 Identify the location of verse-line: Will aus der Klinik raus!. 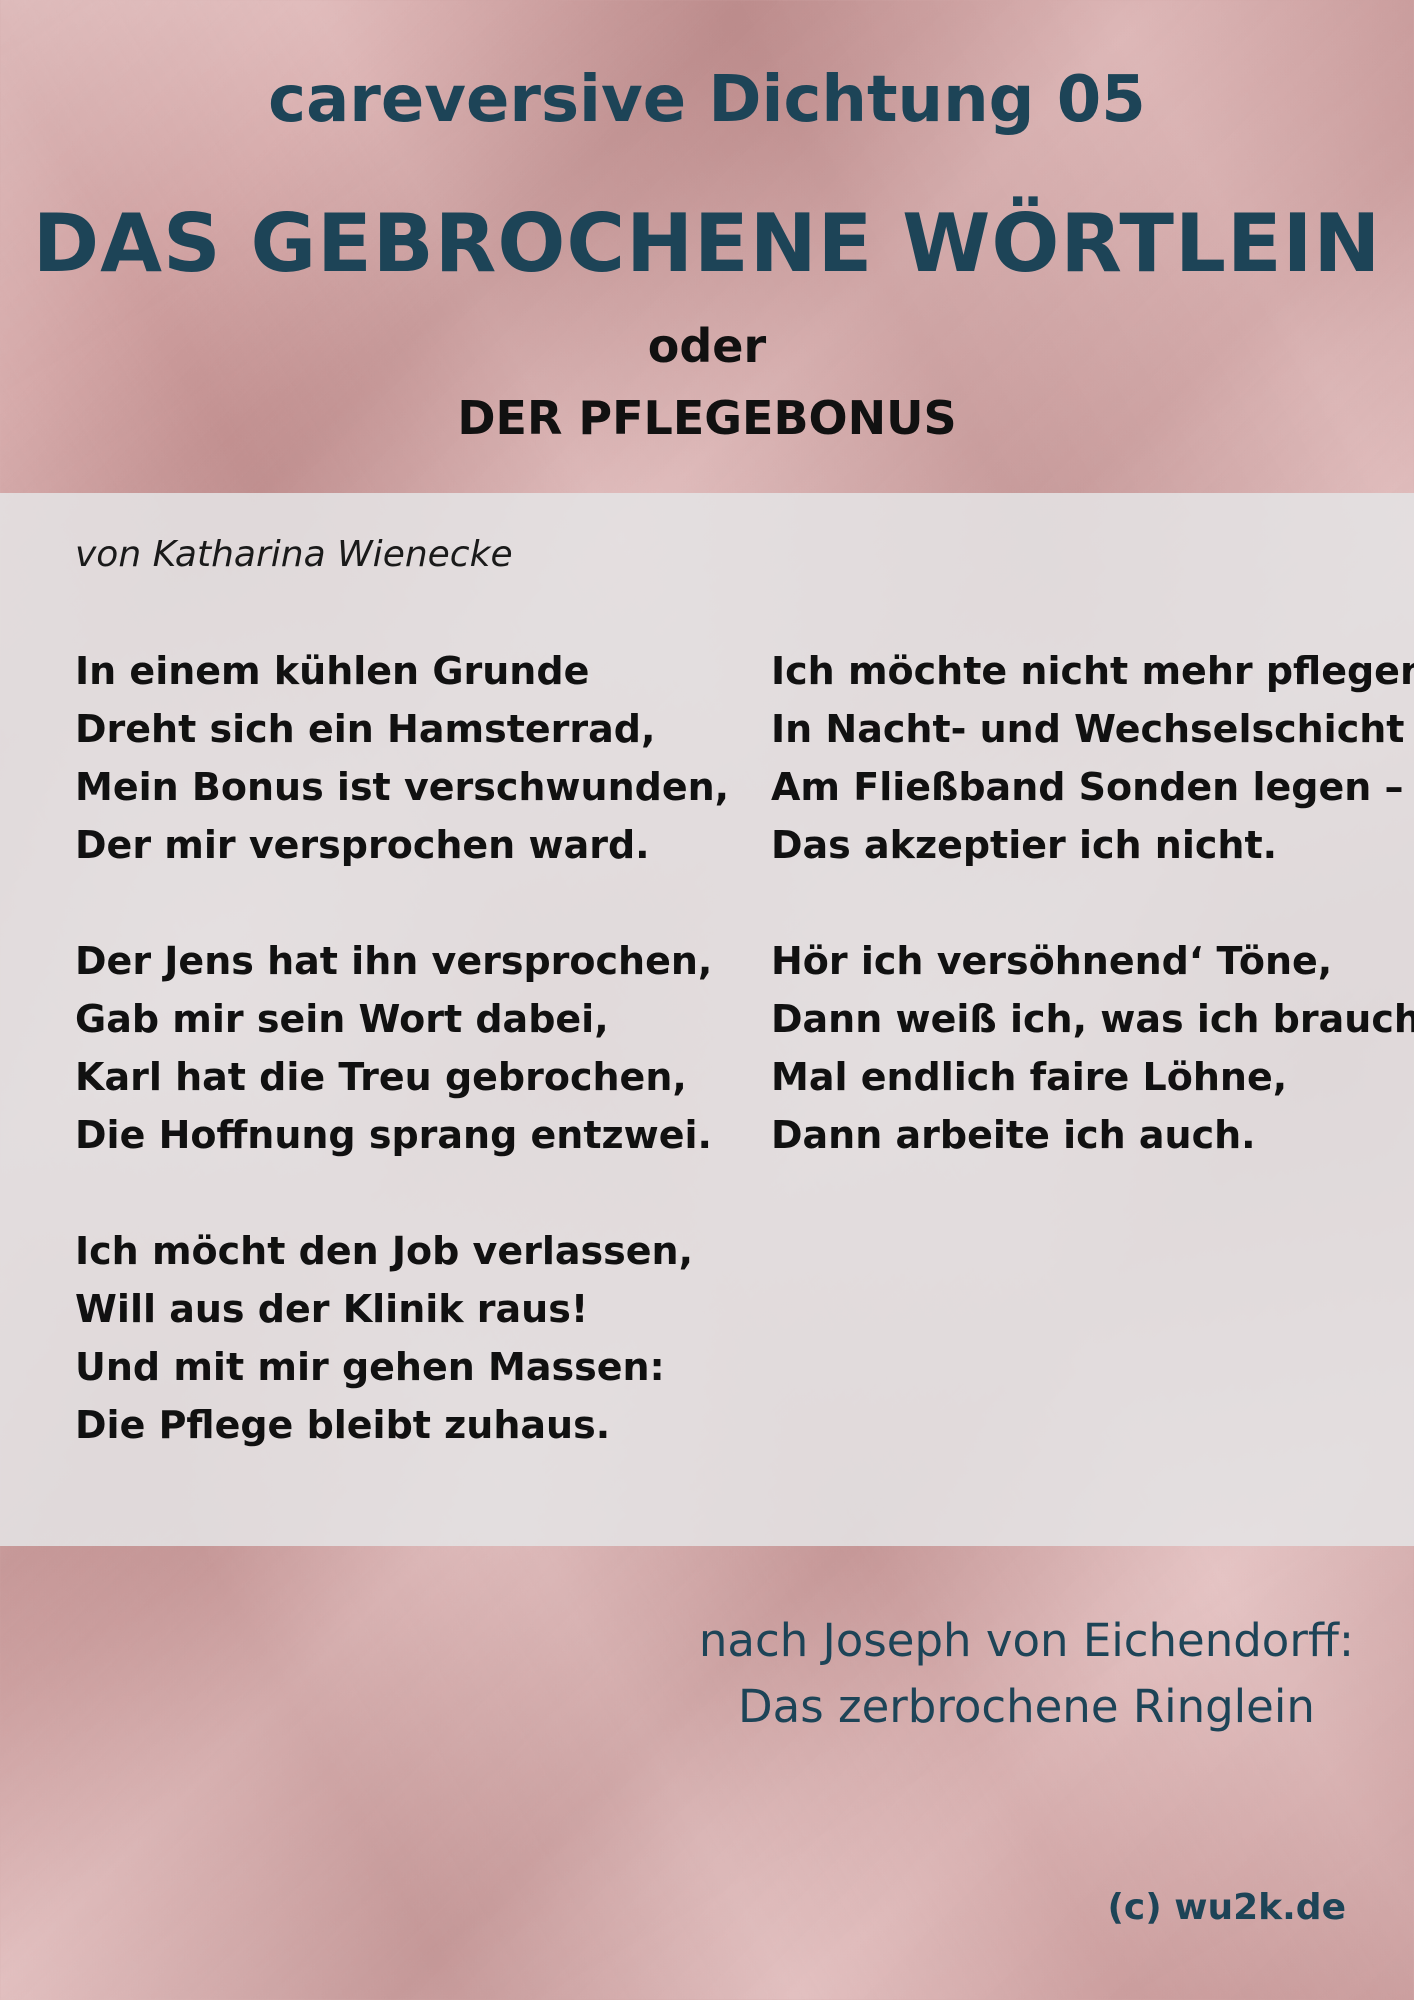
(332, 1309).